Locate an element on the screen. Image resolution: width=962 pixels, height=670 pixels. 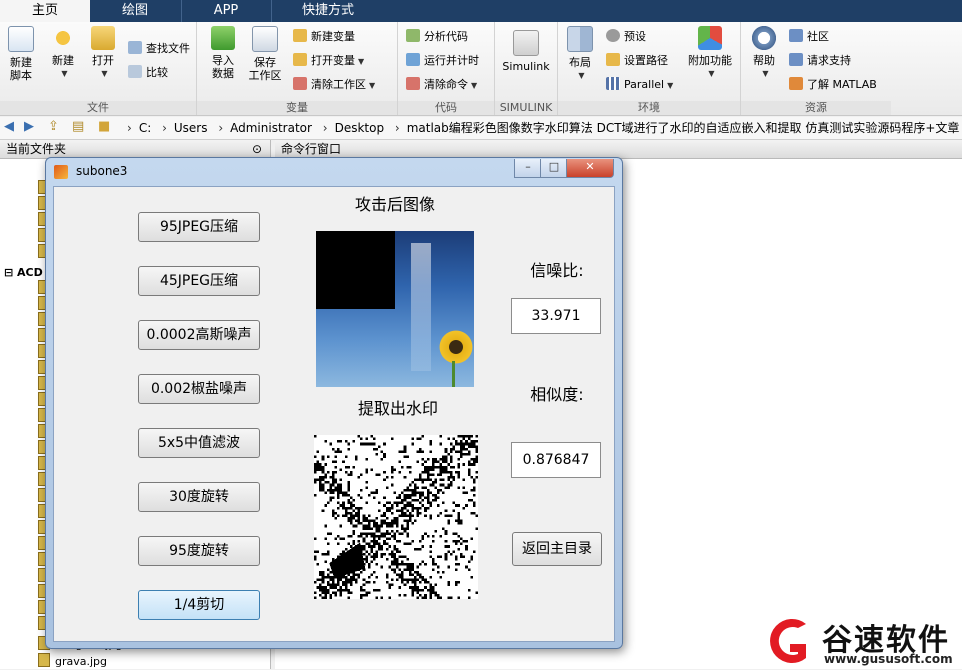
ribbon-label-resources: 资源 is located at coordinates (816, 108).